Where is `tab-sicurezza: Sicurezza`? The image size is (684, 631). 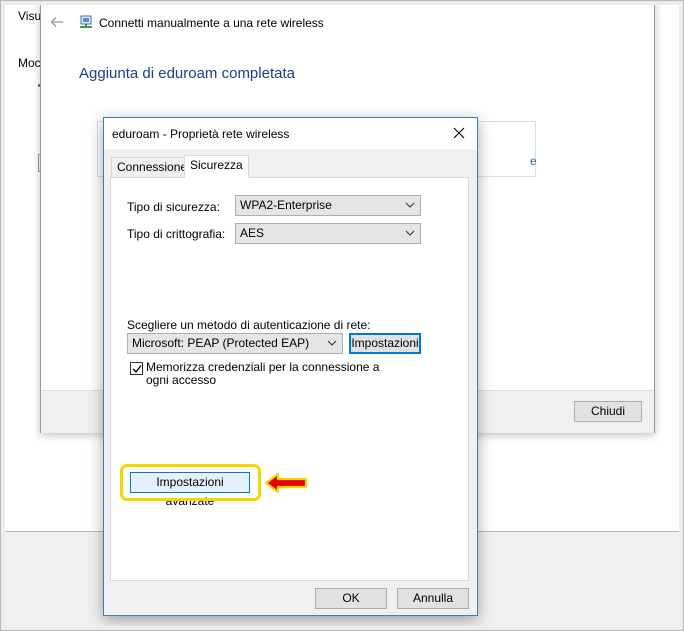 tab-sicurezza: Sicurezza is located at coordinates (216, 166).